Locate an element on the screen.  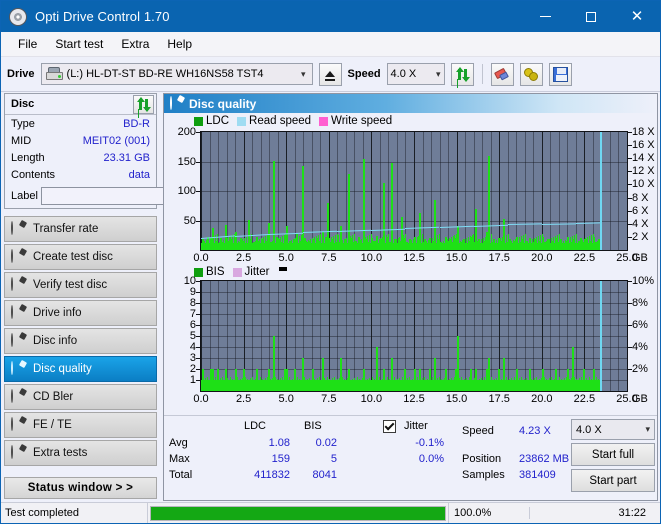
samples-stat-label: Samples is located at coordinates (483, 475).